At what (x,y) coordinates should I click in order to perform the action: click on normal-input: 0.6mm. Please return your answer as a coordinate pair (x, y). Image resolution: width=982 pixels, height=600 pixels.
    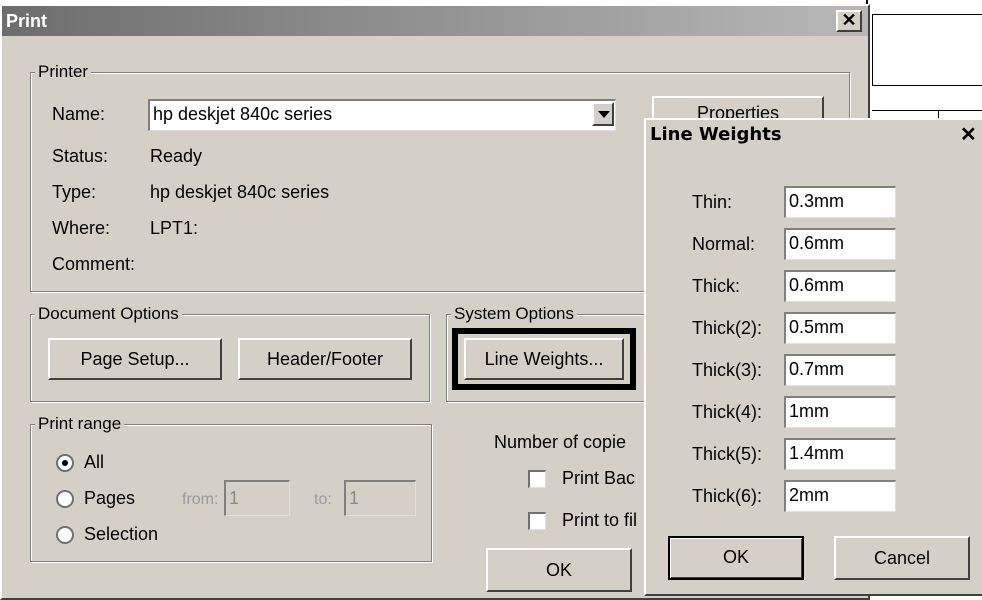
    Looking at the image, I should click on (840, 244).